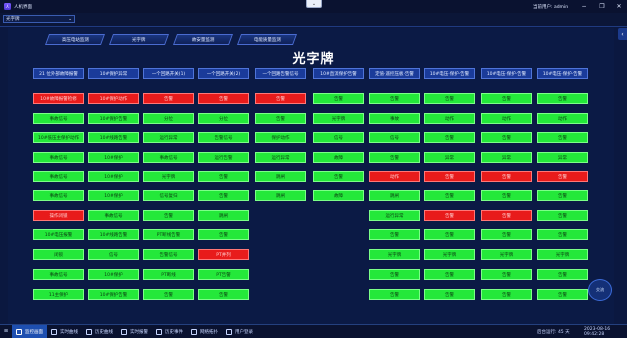 Image resolution: width=627 pixels, height=338 pixels. Describe the element at coordinates (58, 215) in the screenshot. I see `alarm-indicator: 操作闭锁` at that location.